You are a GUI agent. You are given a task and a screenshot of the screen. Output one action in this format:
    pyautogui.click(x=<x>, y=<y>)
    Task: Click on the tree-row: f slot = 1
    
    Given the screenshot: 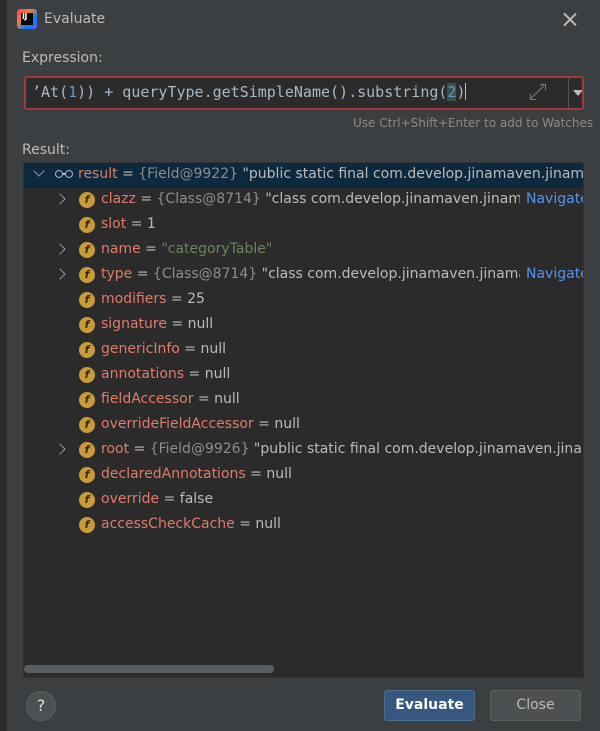 What is the action you would take?
    pyautogui.click(x=303, y=225)
    